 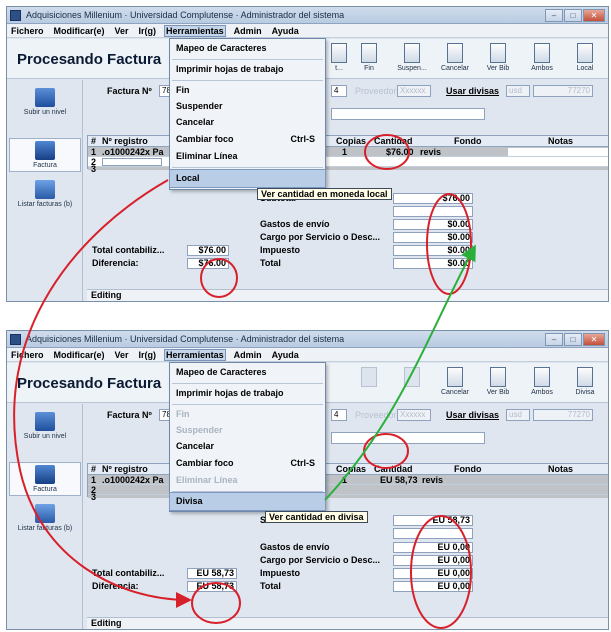 I want to click on table-row: 1 .o1000242x Pa 1 $76.00 revis, so click(x=348, y=152).